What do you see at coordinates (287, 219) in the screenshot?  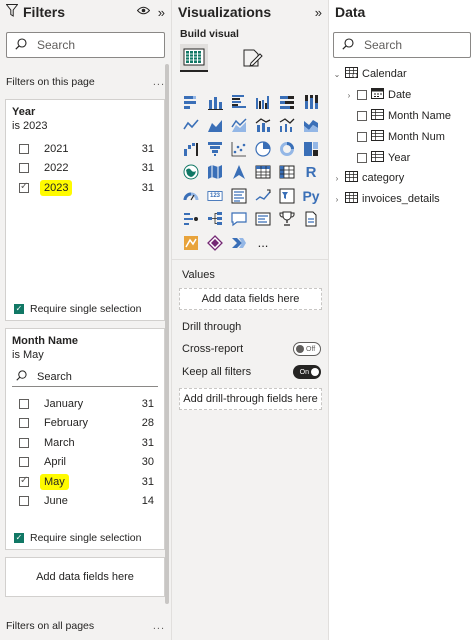 I see `metrics-trophy-icon` at bounding box center [287, 219].